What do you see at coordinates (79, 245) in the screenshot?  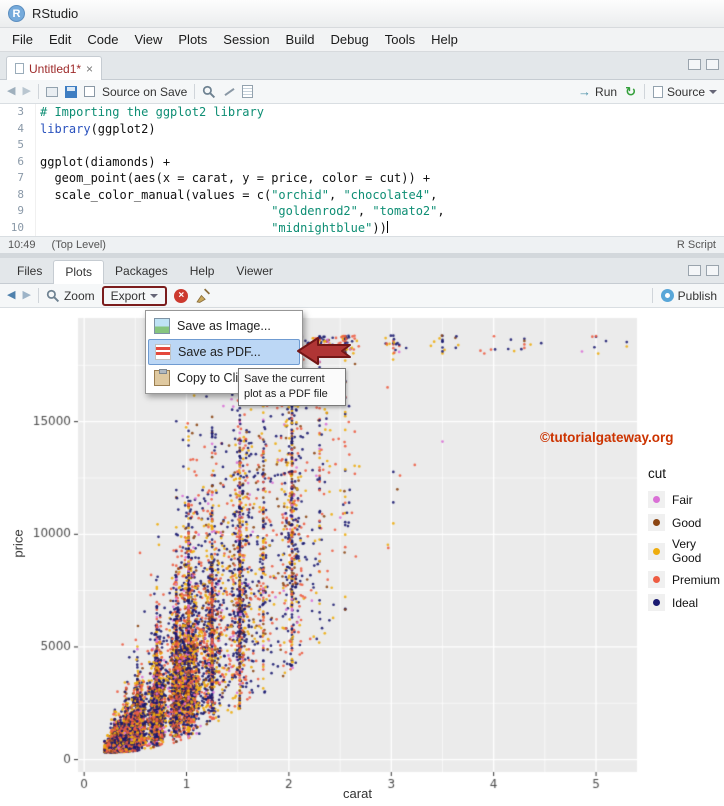 I see `scope-selector: (Top Level)` at bounding box center [79, 245].